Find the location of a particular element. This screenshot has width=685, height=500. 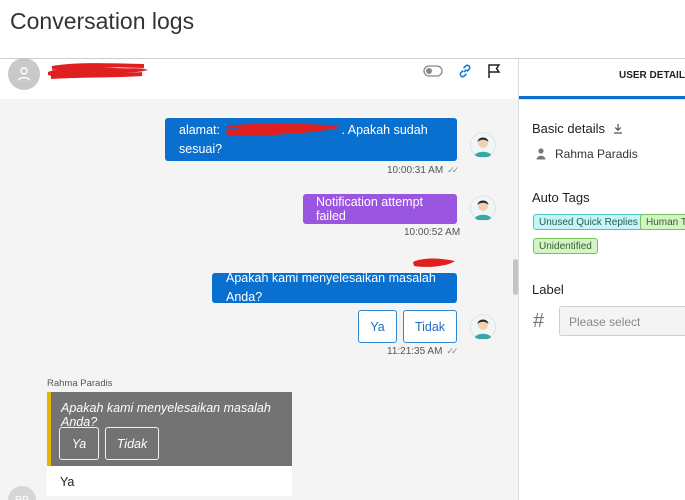

hash-icon: # is located at coordinates (539, 321).